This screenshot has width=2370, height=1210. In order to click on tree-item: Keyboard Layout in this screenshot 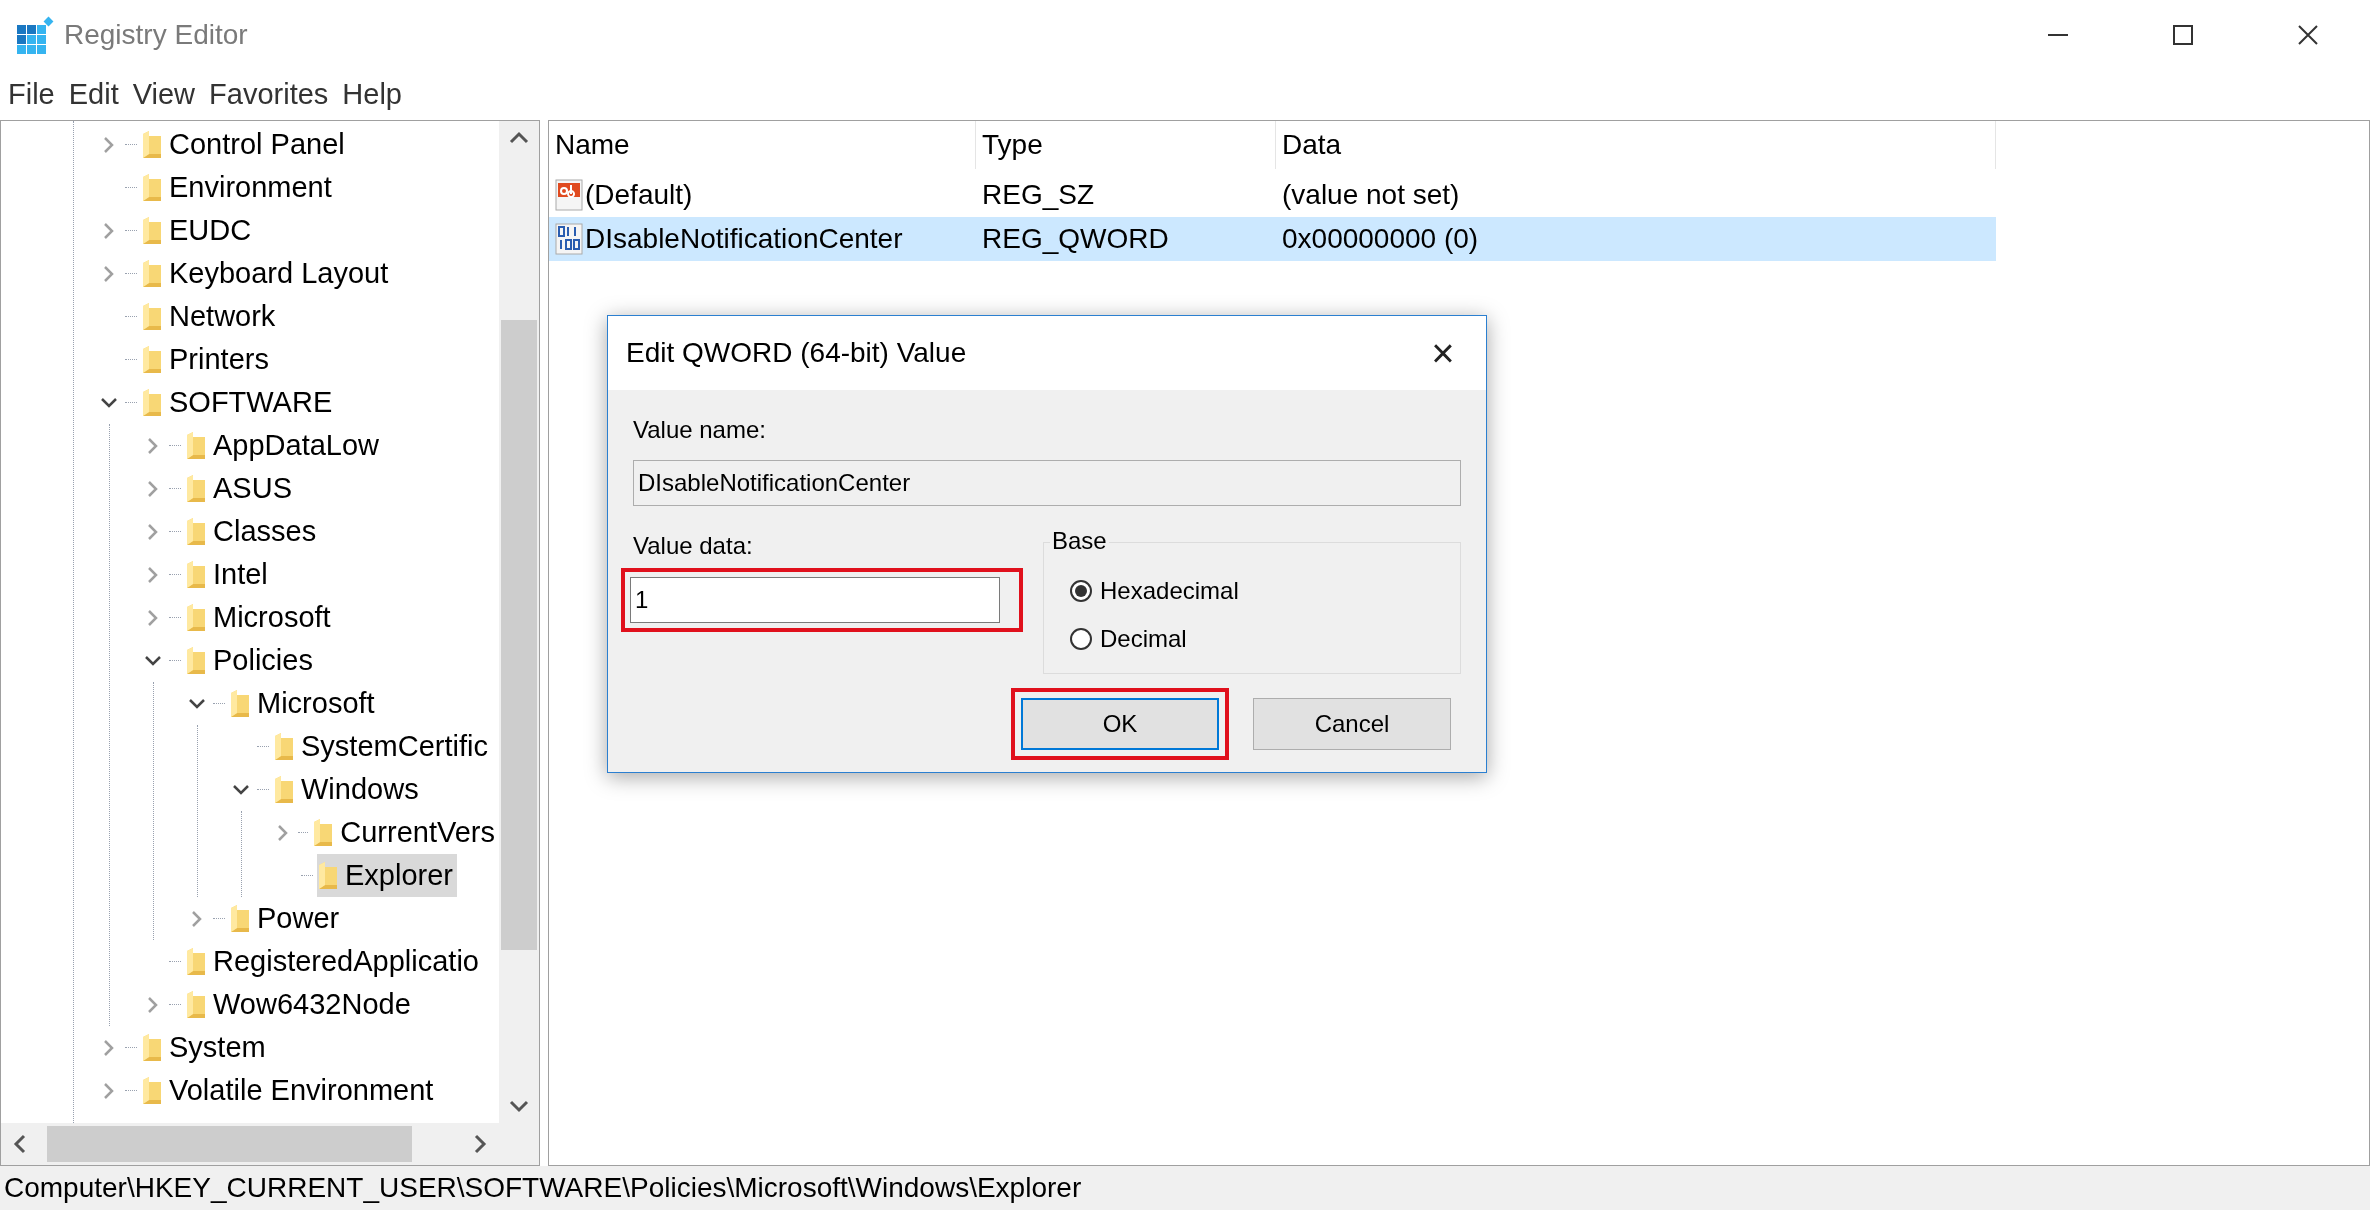, I will do `click(267, 273)`.